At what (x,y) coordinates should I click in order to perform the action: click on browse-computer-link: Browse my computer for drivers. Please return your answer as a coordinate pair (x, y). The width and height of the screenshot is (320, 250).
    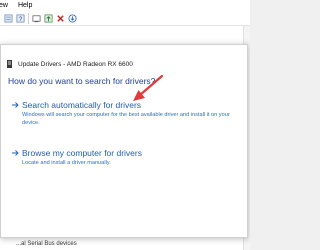
    Looking at the image, I should click on (82, 153).